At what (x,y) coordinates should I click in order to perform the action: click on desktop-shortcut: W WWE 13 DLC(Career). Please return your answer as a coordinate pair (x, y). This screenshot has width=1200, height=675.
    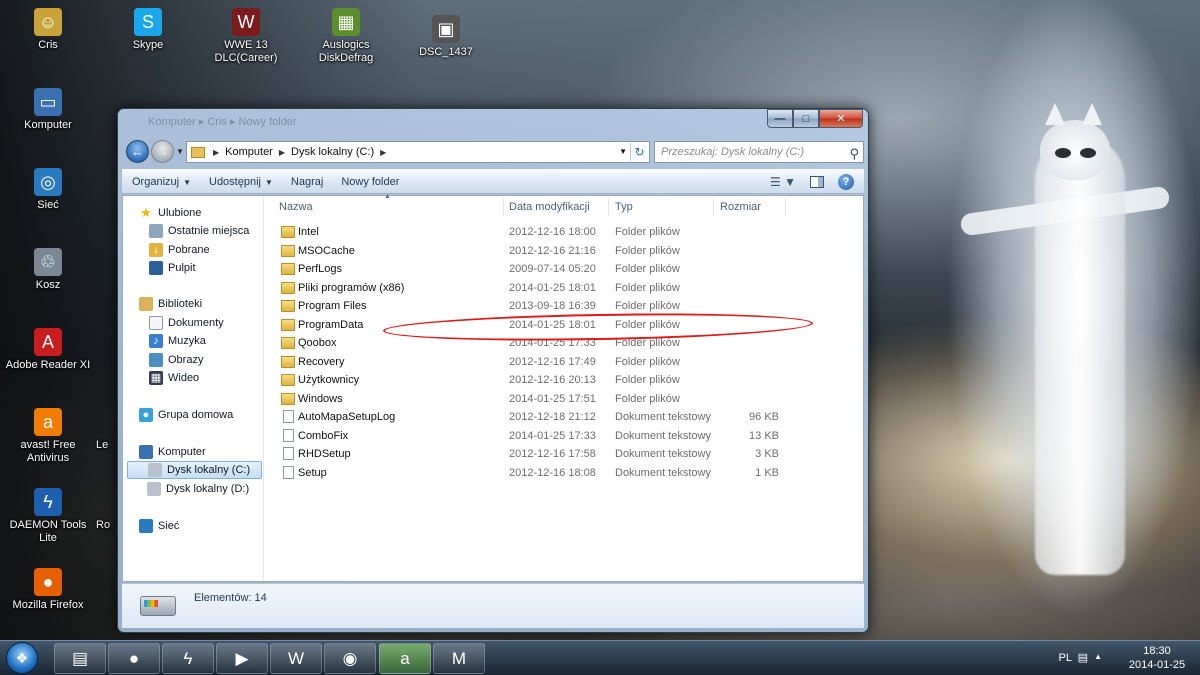
    Looking at the image, I should click on (246, 36).